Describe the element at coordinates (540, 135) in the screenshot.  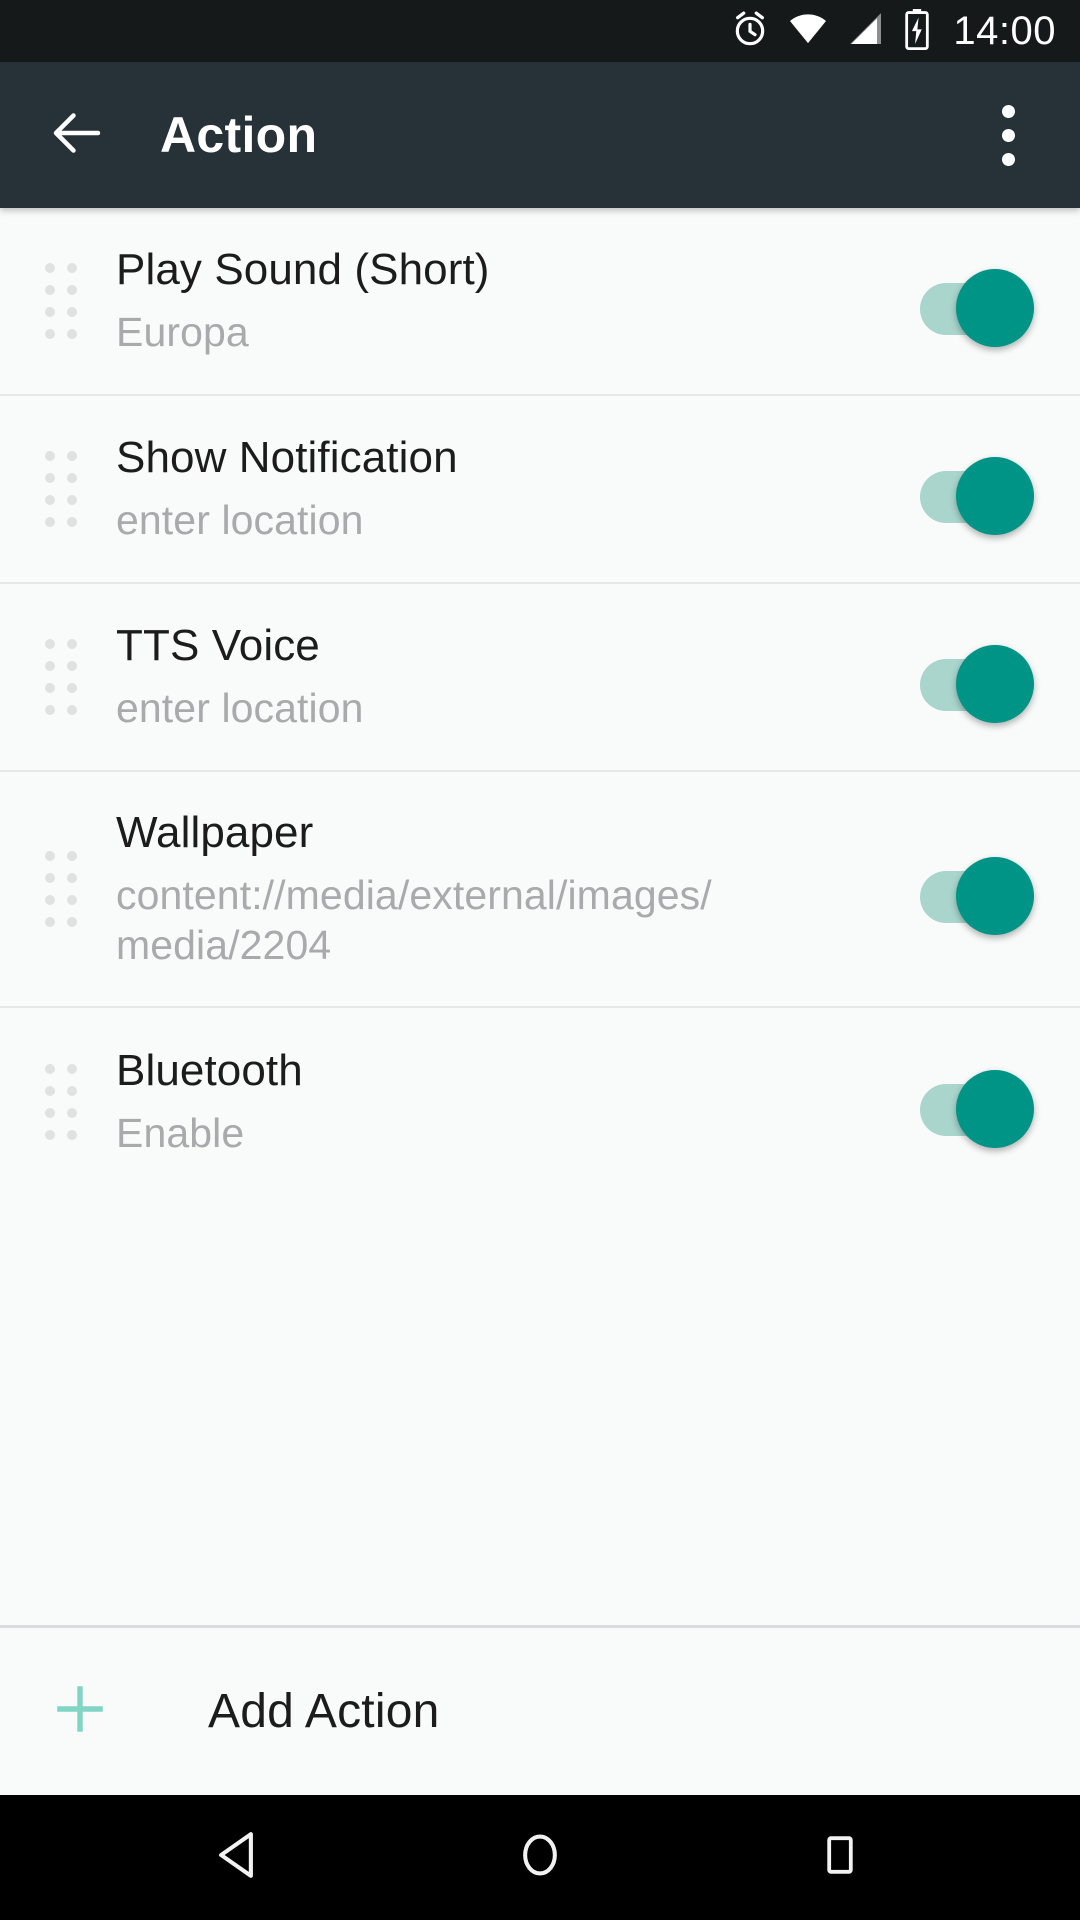
I see `app-bar: Action` at that location.